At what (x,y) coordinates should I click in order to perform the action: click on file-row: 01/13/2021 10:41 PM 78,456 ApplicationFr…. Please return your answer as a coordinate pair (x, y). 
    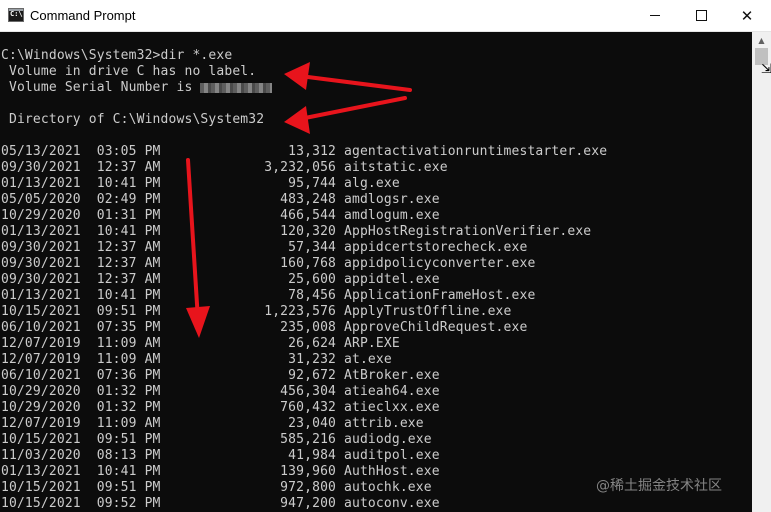
    Looking at the image, I should click on (268, 295).